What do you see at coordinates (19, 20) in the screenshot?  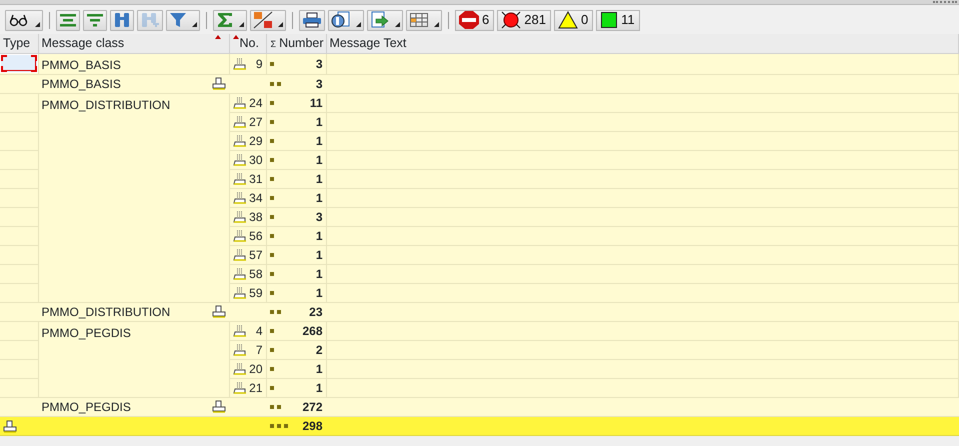 I see `glasses-icon` at bounding box center [19, 20].